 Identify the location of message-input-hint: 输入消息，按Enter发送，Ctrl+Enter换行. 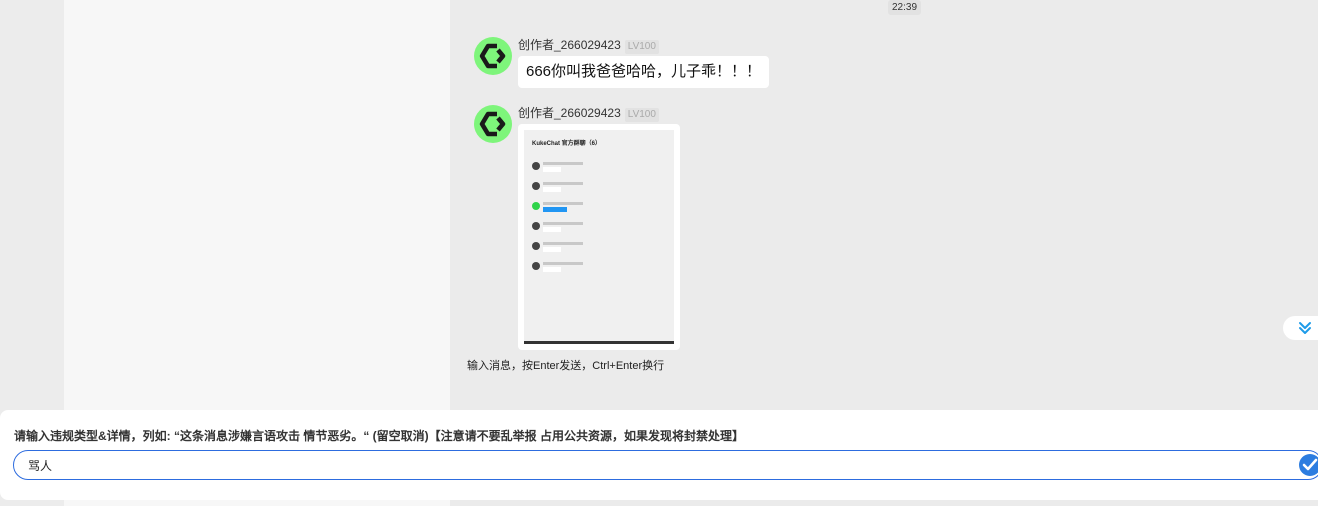
(566, 366).